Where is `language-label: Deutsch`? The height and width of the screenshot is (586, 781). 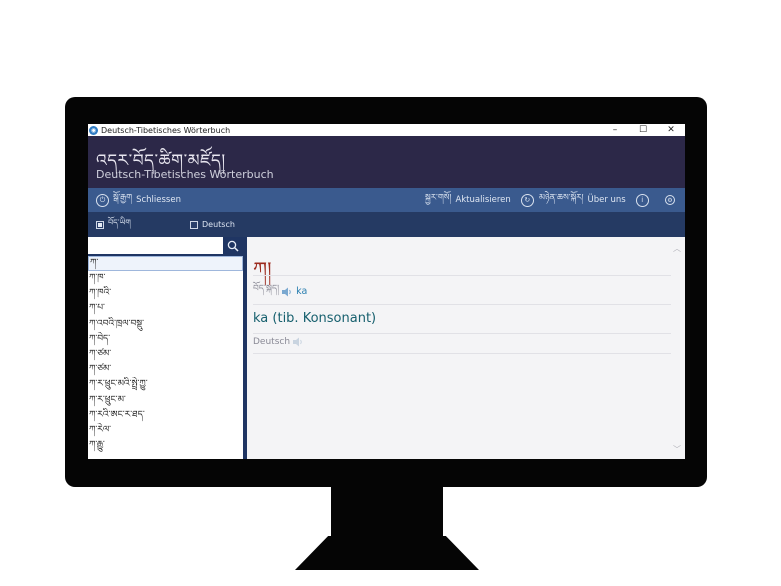 language-label: Deutsch is located at coordinates (272, 342).